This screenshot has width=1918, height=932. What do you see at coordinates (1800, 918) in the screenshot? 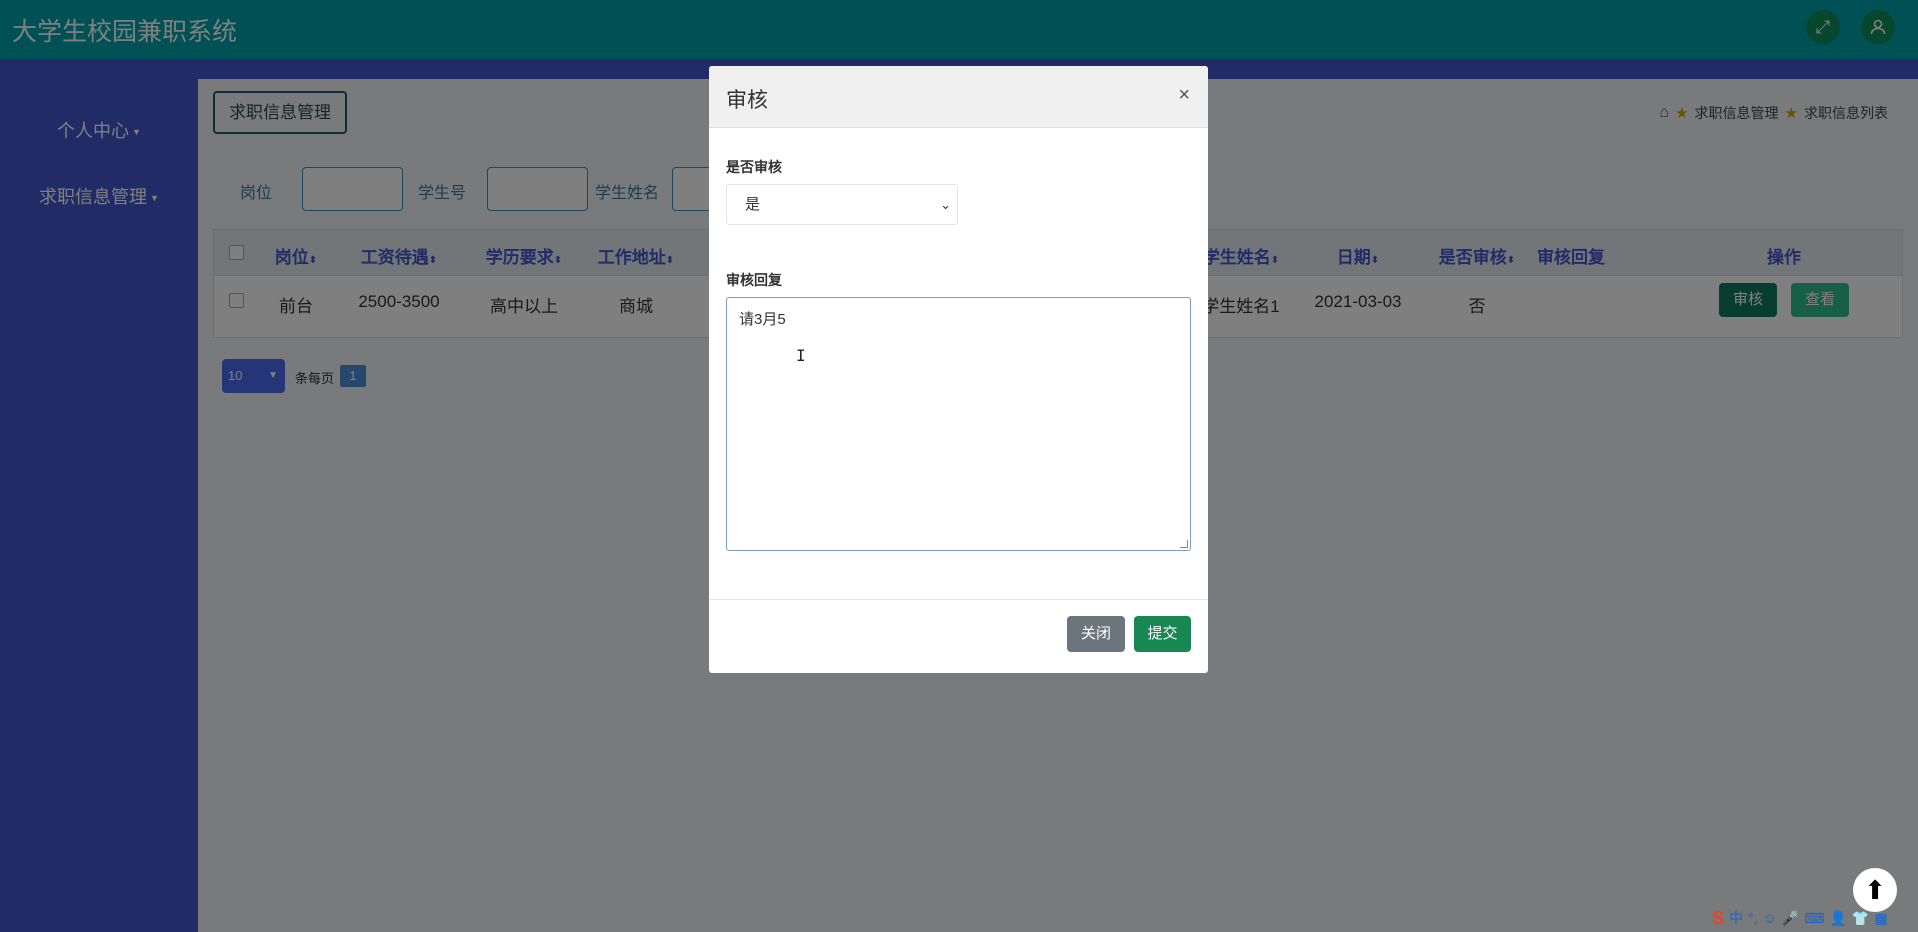
I see `ime-toolbar: S 中 °, ☺ 🎤 ⌨ 👤 👕 ▦` at bounding box center [1800, 918].